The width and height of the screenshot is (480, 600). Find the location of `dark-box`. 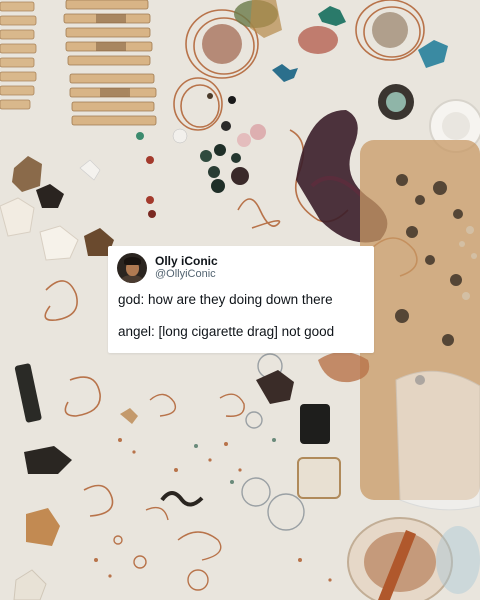

dark-box is located at coordinates (315, 424).